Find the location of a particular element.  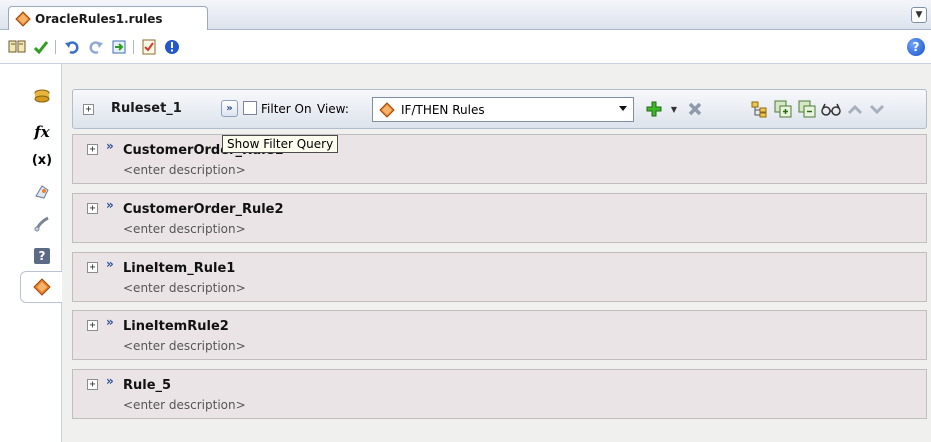

help-icon: ? is located at coordinates (916, 47).